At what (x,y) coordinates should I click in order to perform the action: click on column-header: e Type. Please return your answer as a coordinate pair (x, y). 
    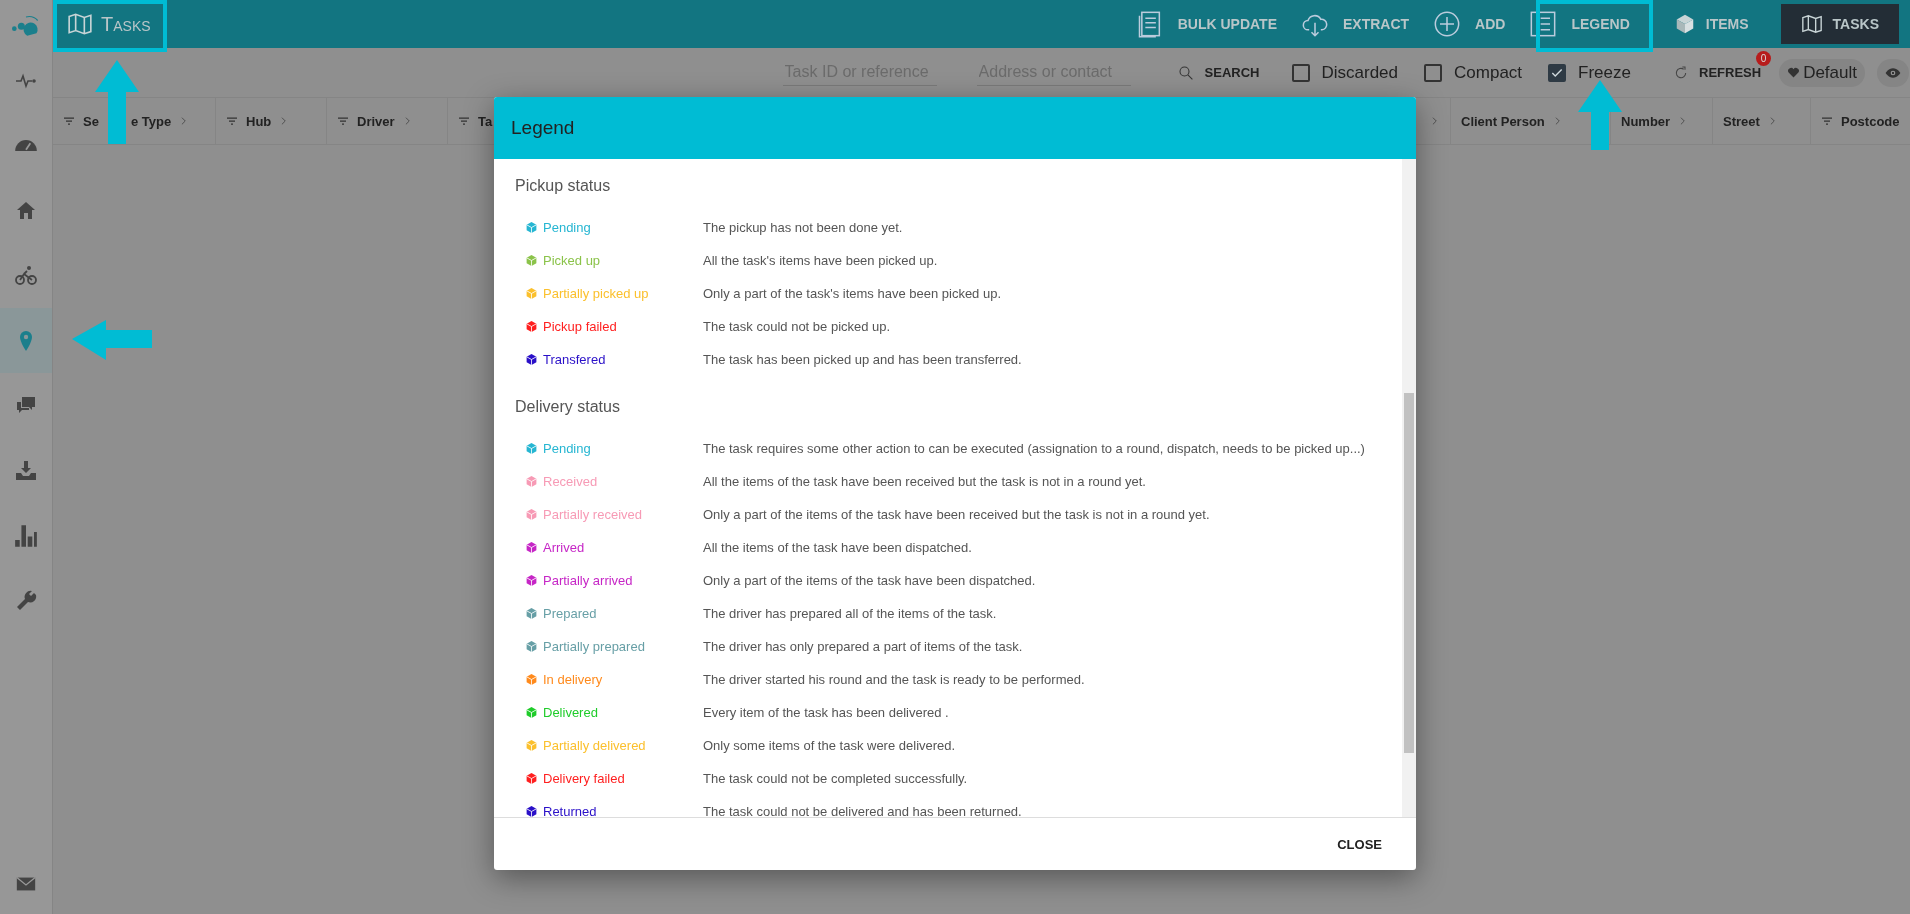
    Looking at the image, I should click on (151, 121).